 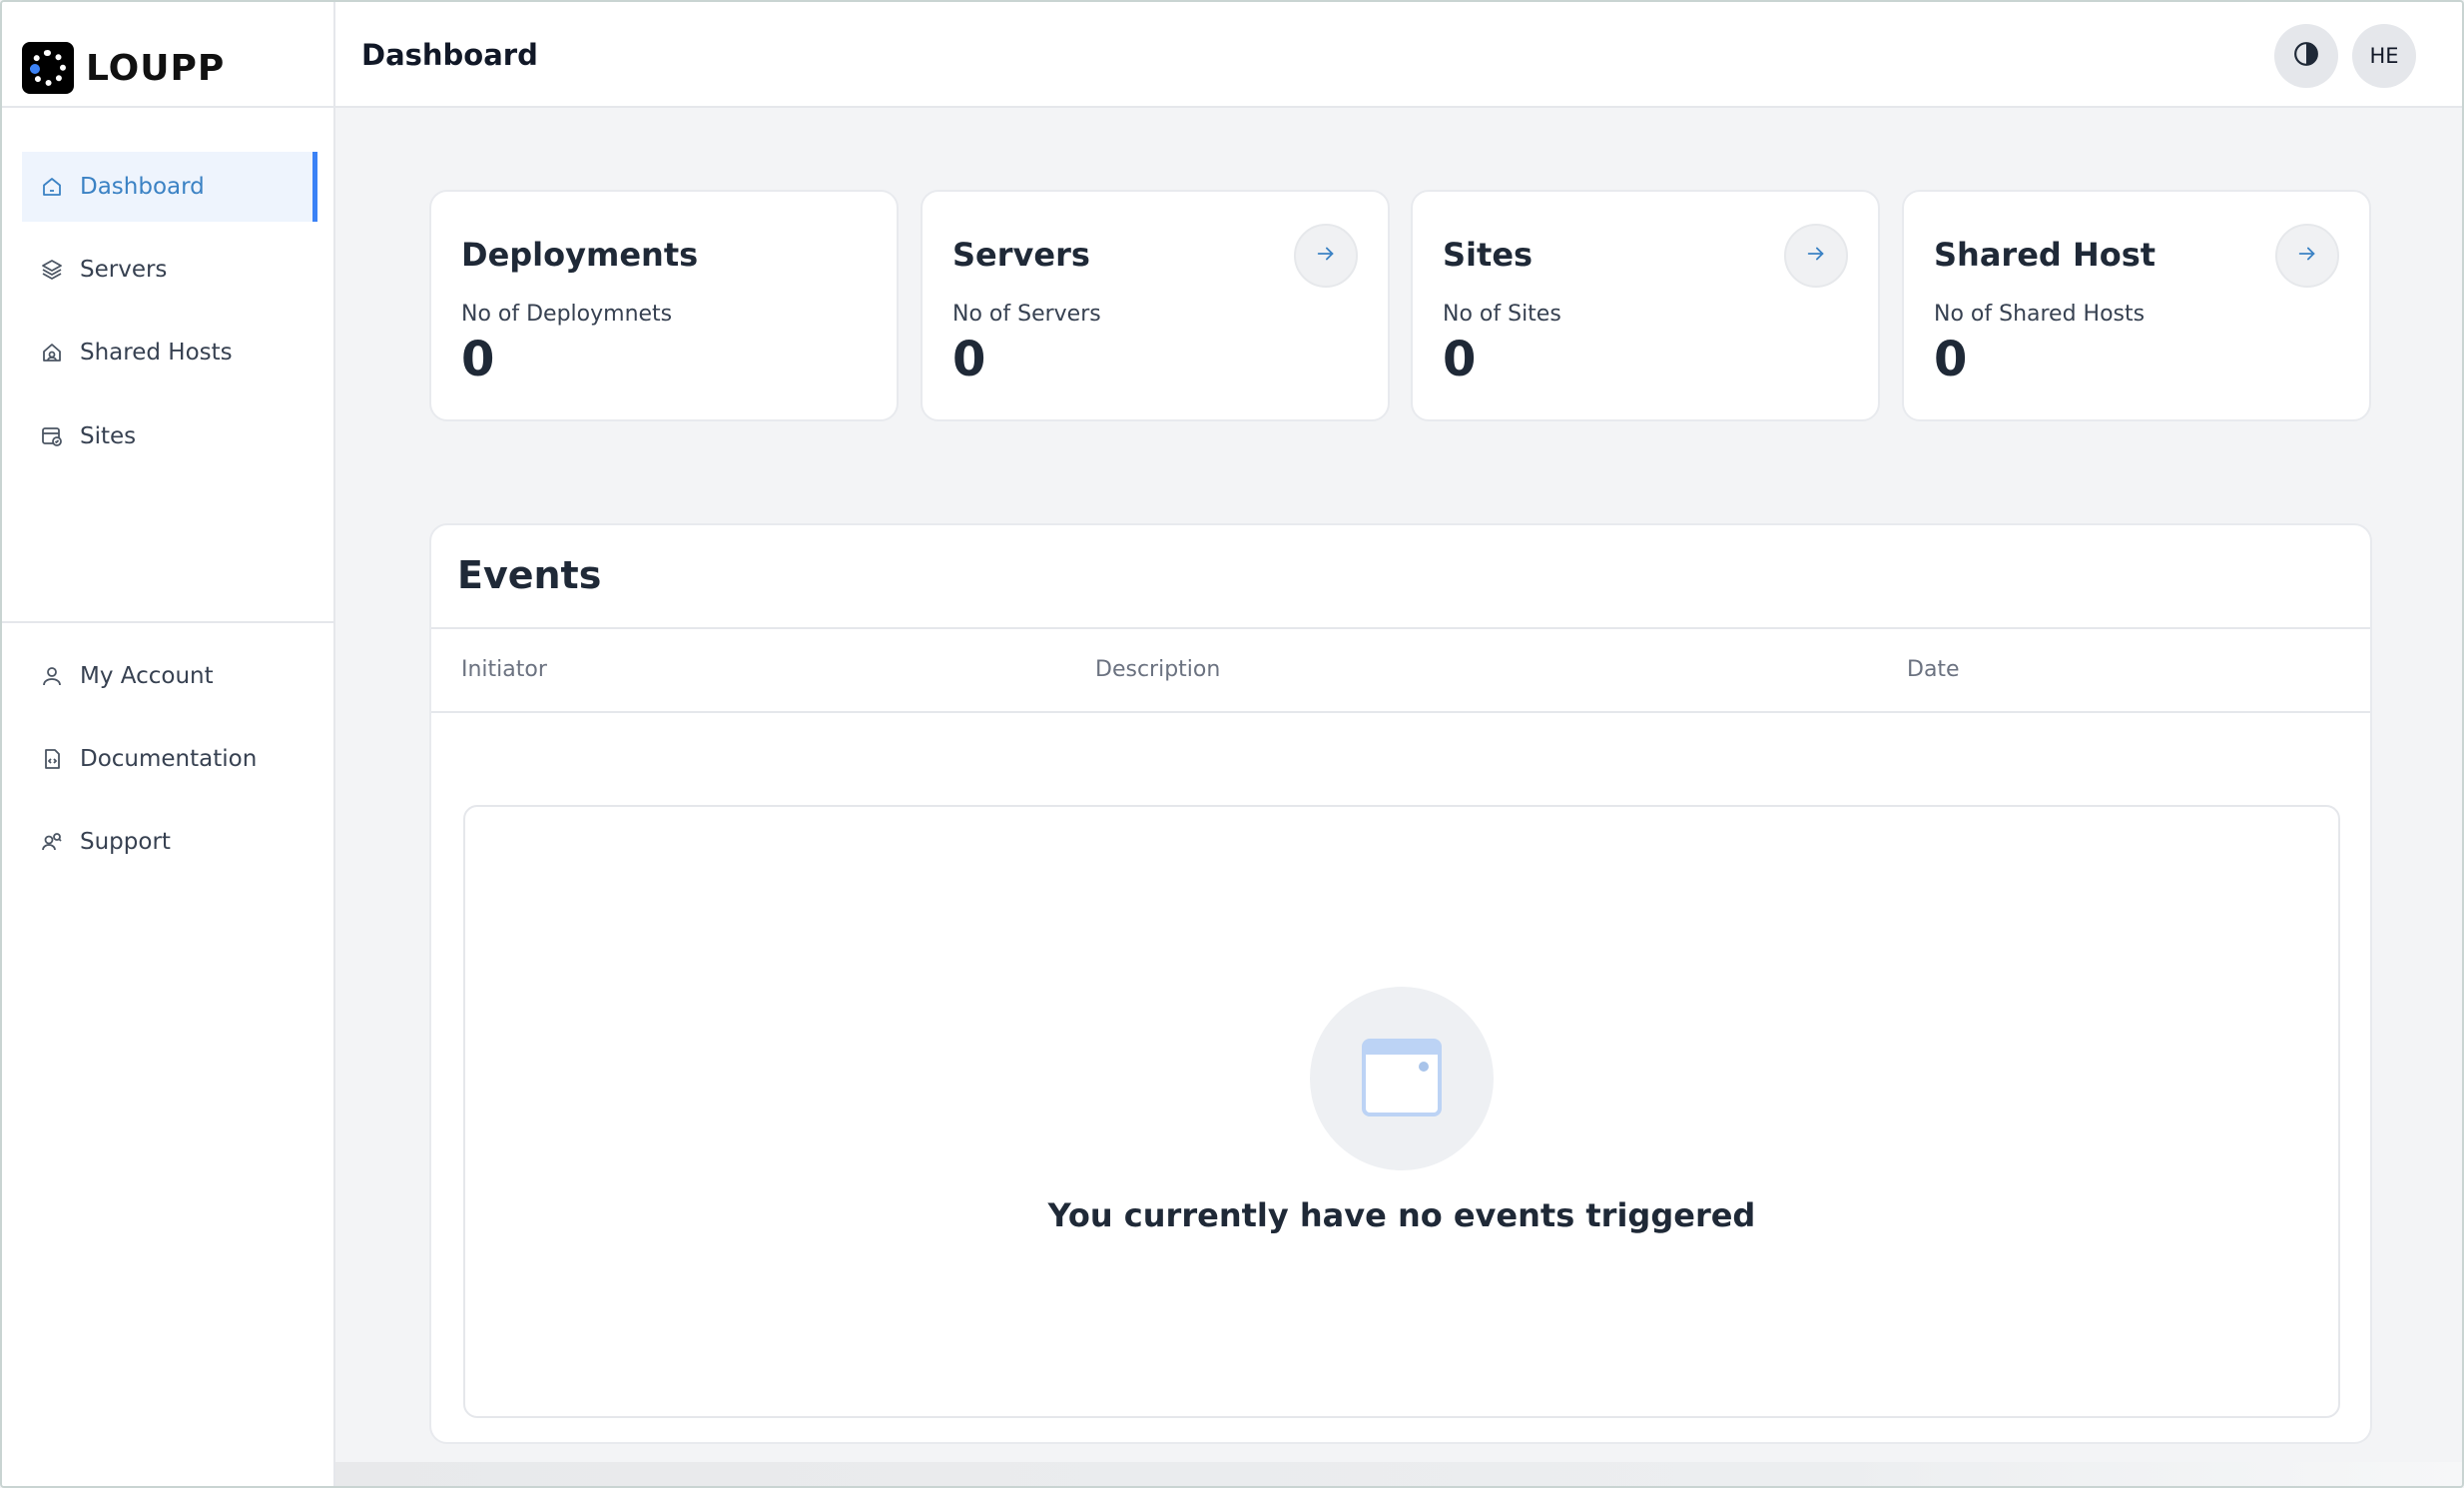 I want to click on deployments-card: Deployments No of Deploymnets 0, so click(x=664, y=306).